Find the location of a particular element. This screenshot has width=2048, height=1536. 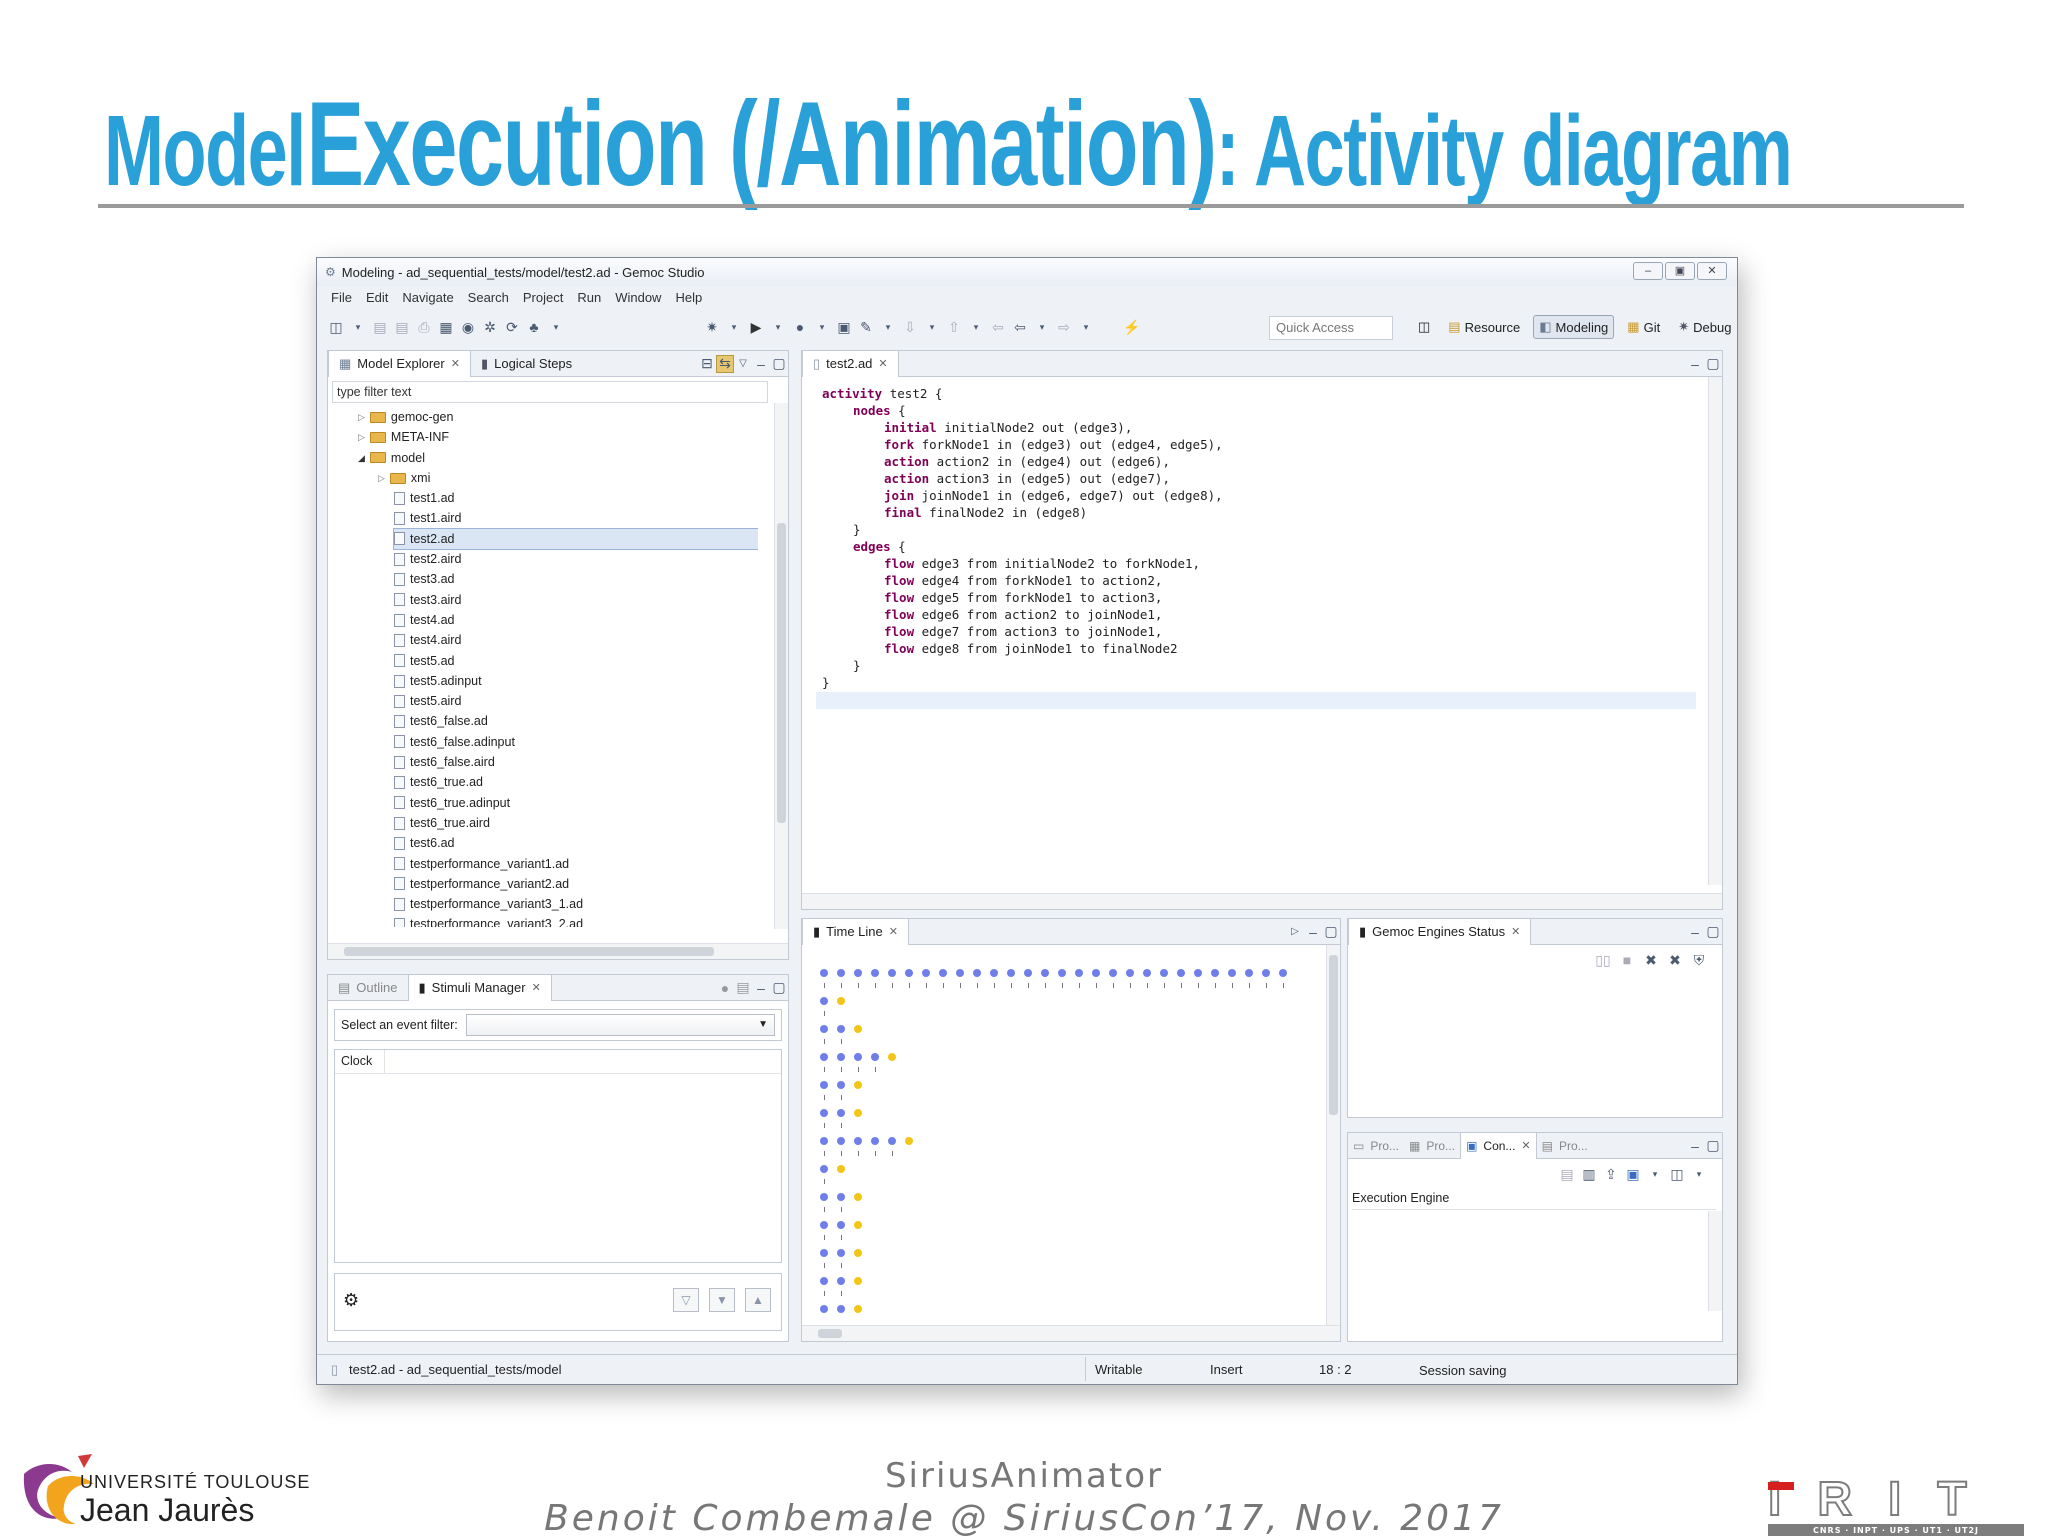

tree-file: testperformance_variant1.ad is located at coordinates (576, 864).